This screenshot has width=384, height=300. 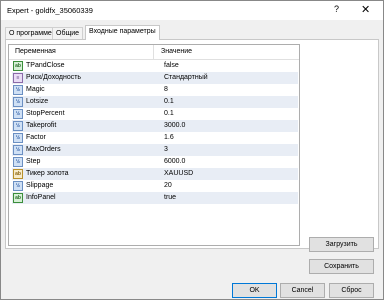 I want to click on parameter-name: InfoPanel, so click(x=41, y=197).